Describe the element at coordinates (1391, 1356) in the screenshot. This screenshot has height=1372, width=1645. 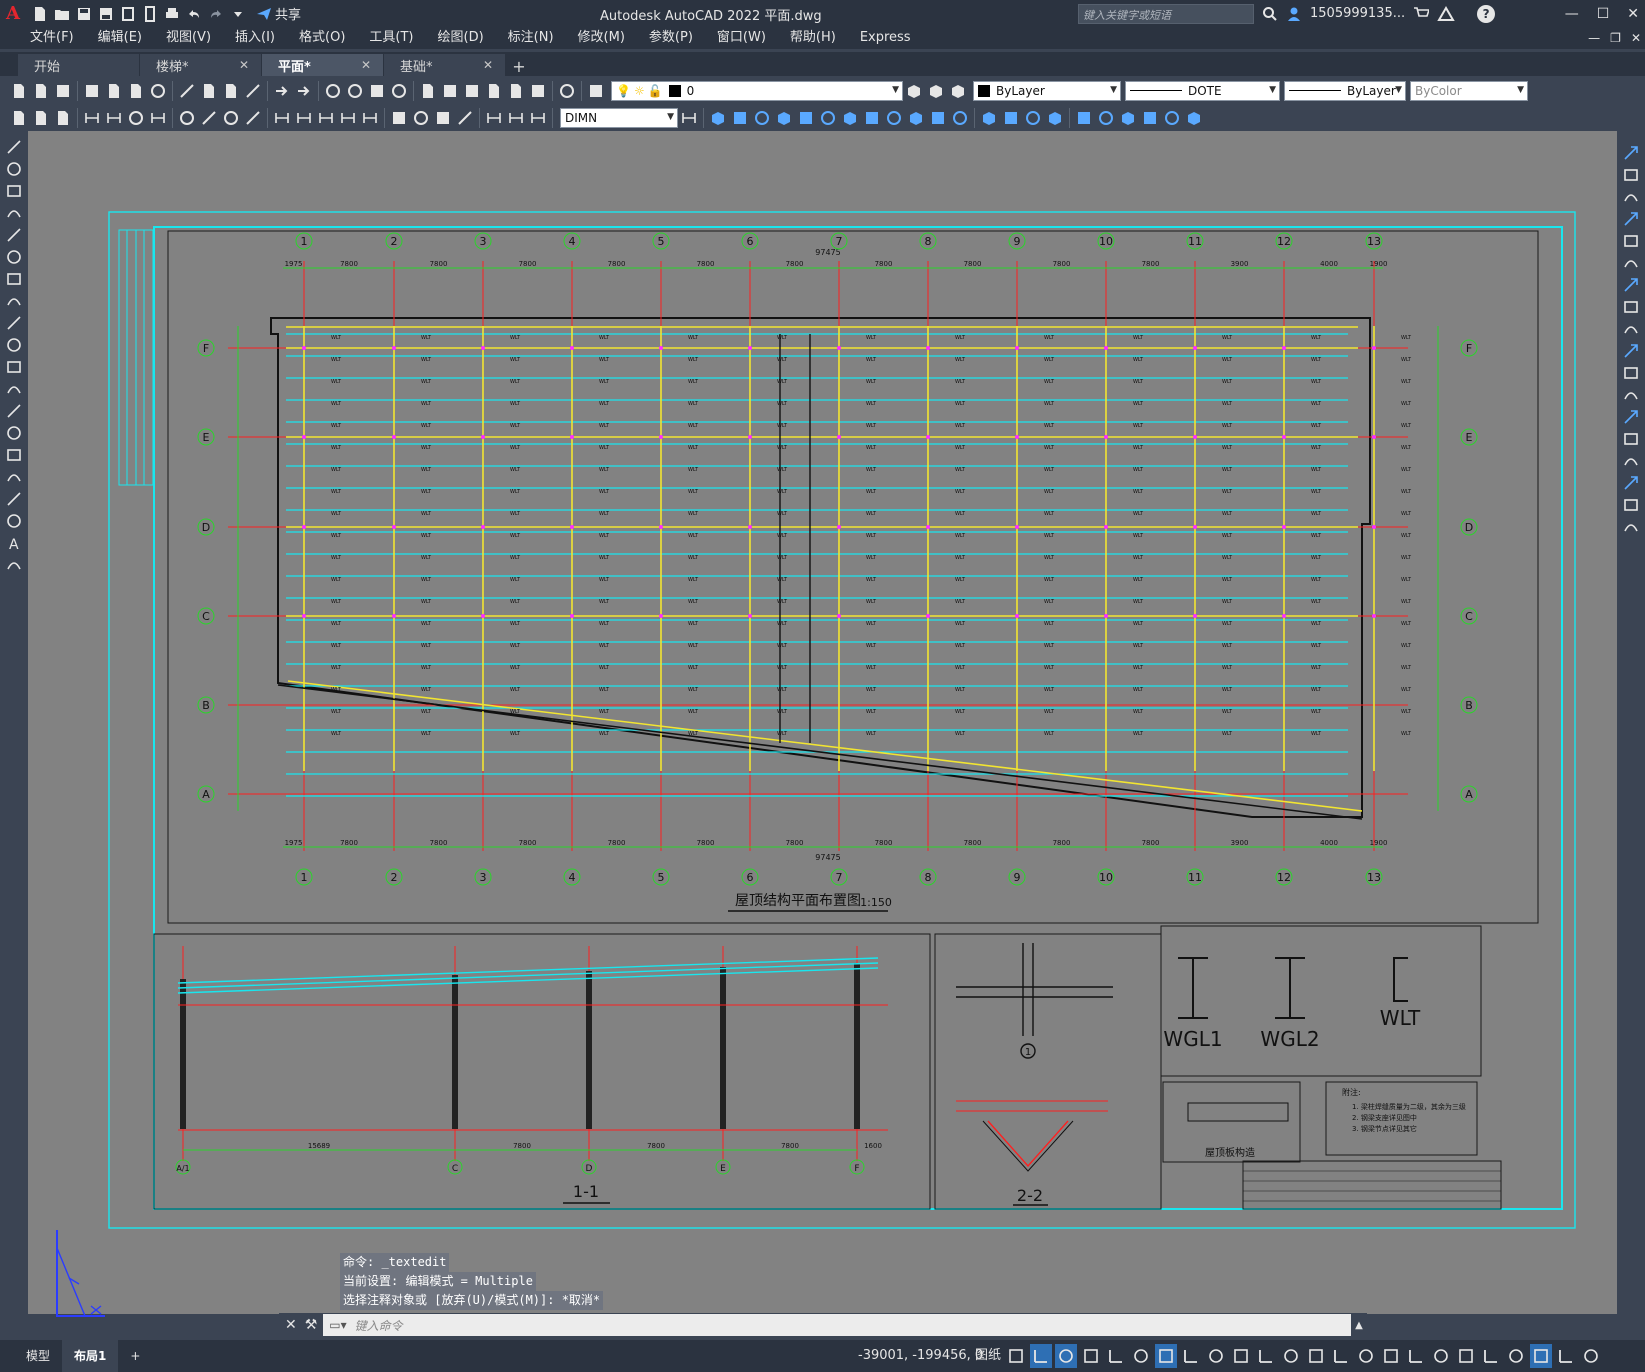
I see `workspace-toggle` at that location.